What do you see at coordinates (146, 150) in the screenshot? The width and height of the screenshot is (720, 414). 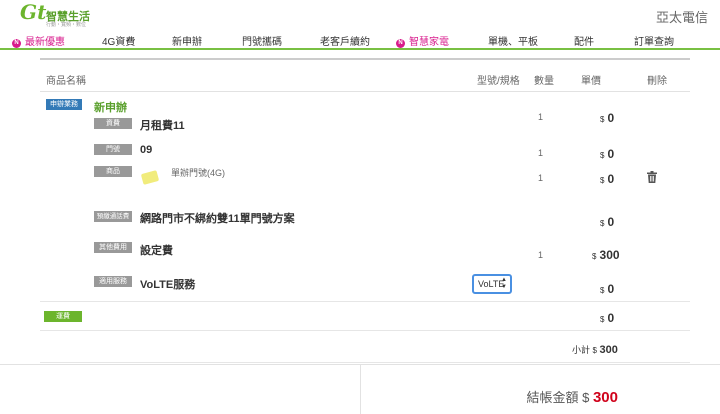 I see `phone-number: 09` at bounding box center [146, 150].